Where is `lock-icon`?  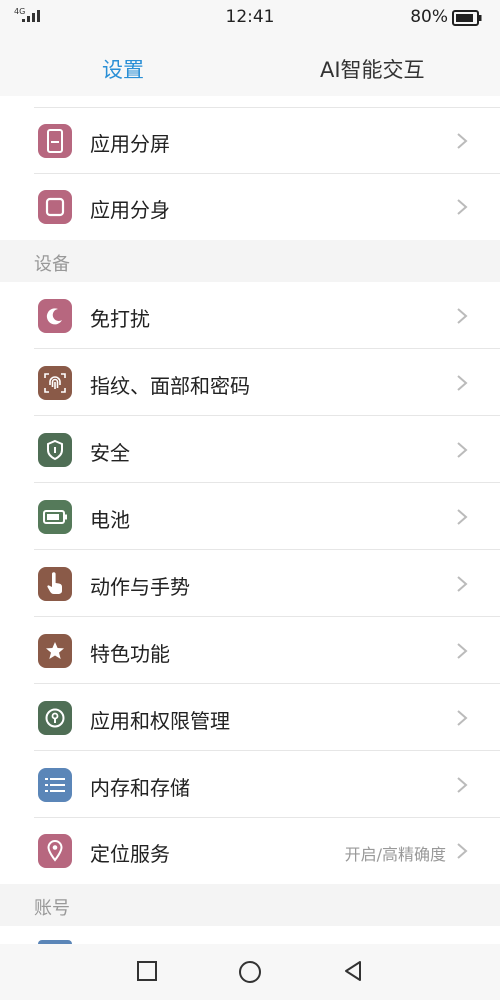 lock-icon is located at coordinates (55, 718).